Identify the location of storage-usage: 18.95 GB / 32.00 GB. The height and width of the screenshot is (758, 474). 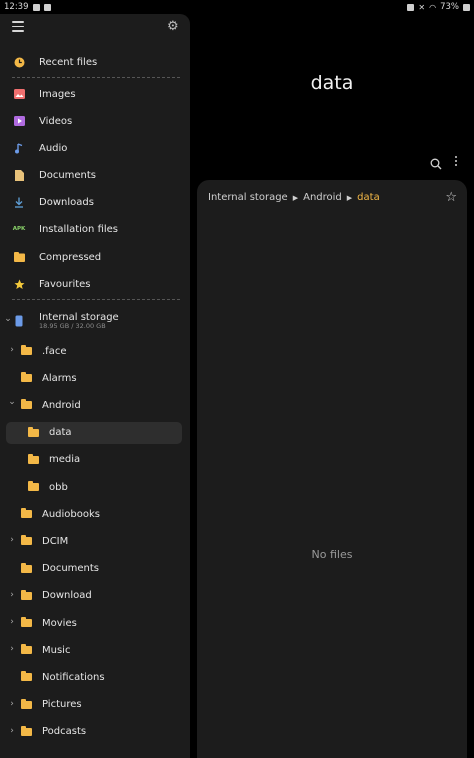
(72, 325).